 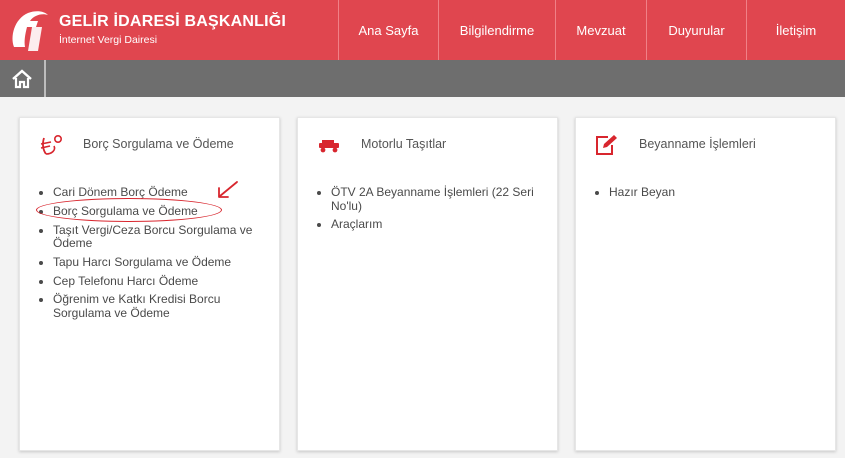 What do you see at coordinates (795, 30) in the screenshot?
I see `nav-iletisim: İletişim` at bounding box center [795, 30].